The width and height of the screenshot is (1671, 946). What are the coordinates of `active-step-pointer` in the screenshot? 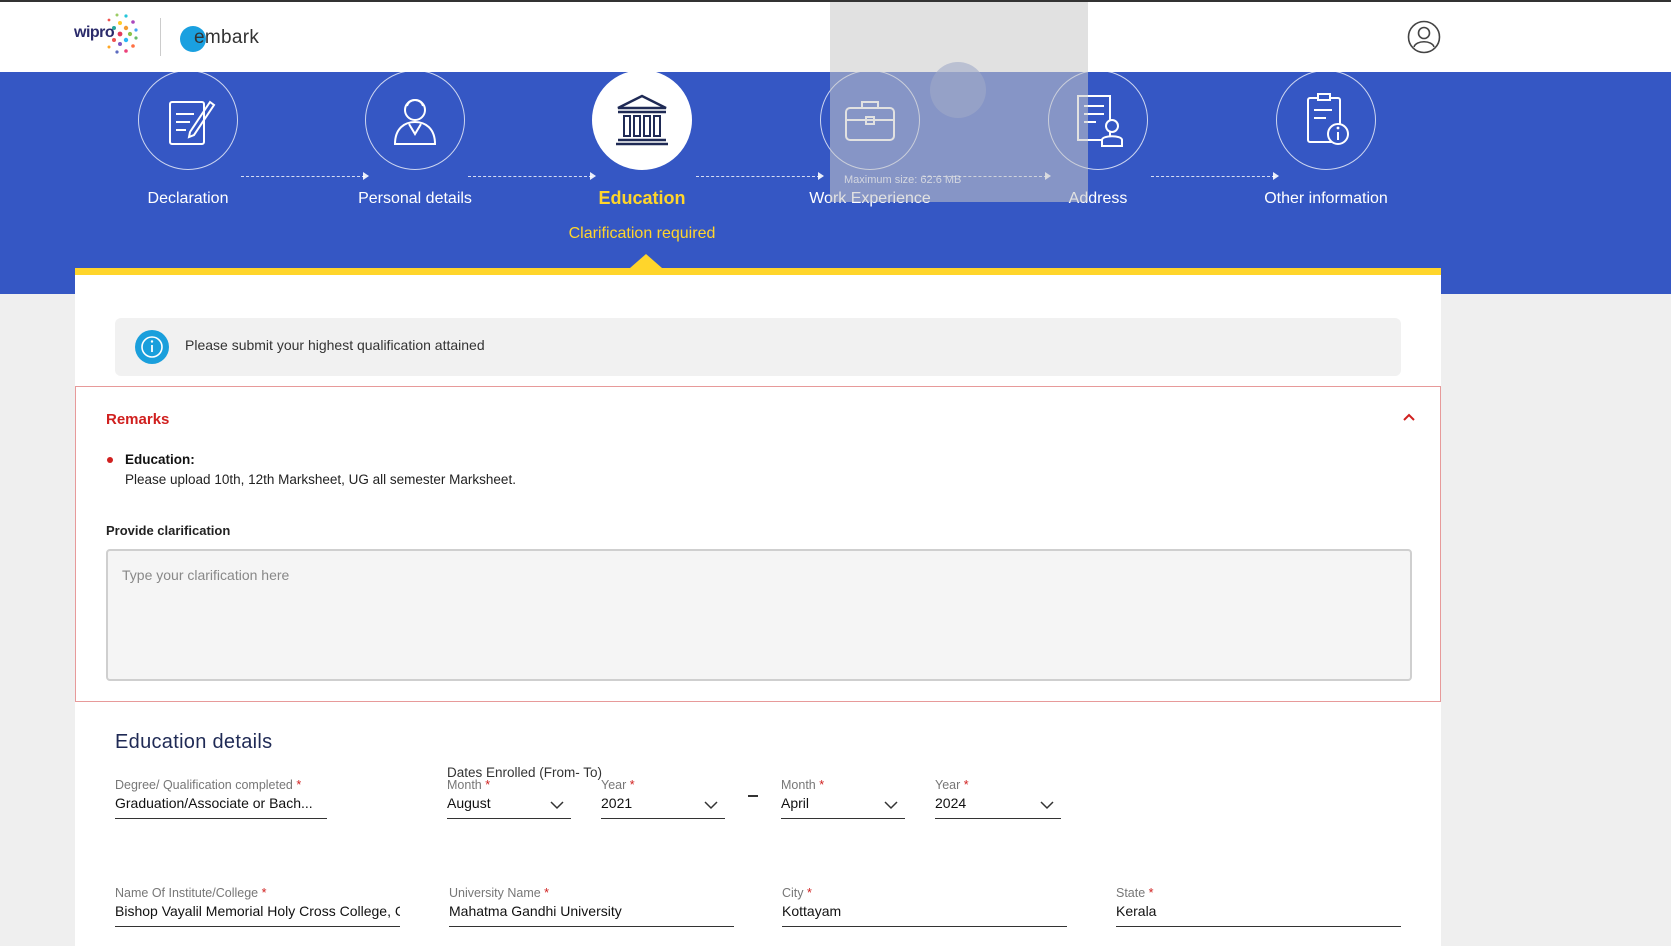 It's located at (646, 261).